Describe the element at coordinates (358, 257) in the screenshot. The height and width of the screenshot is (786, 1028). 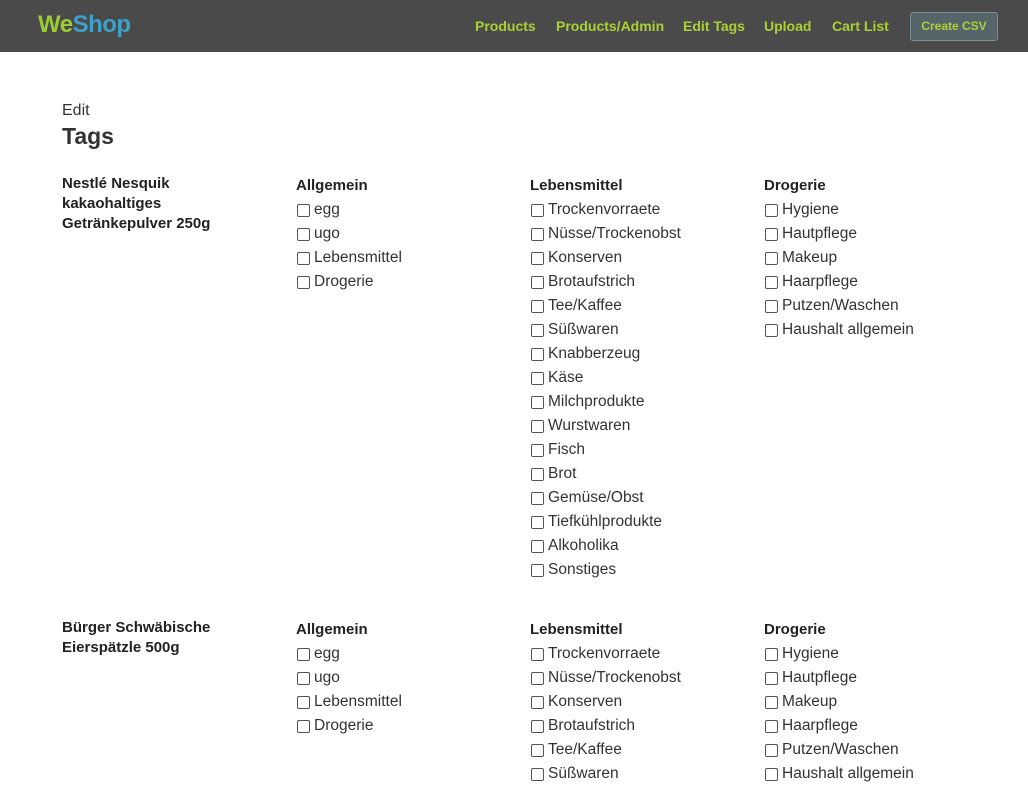
I see `tag-label: Lebensmittel` at that location.